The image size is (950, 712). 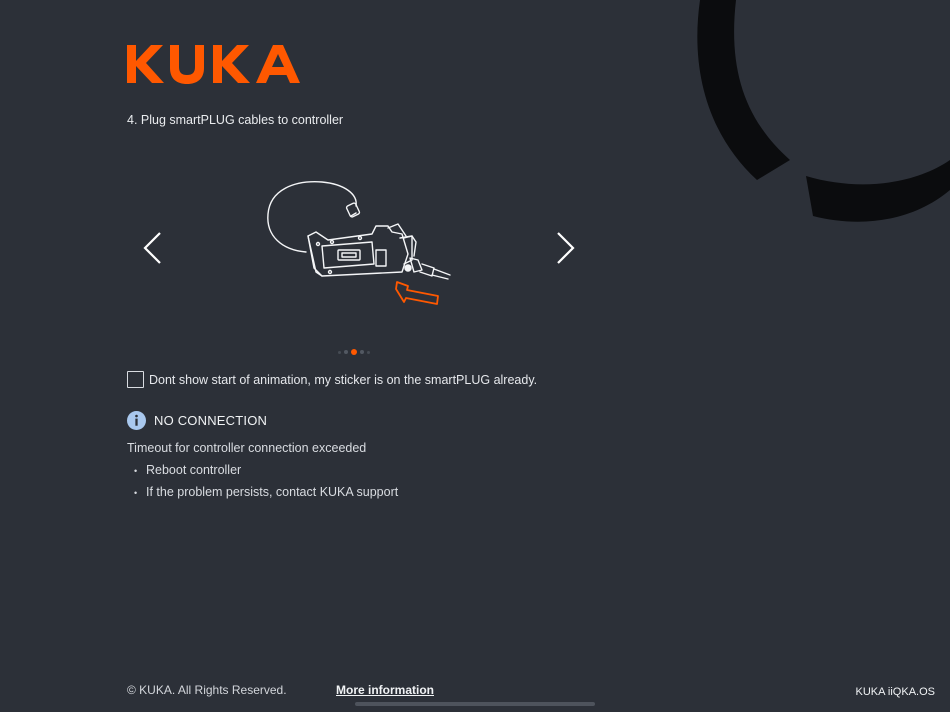 What do you see at coordinates (385, 690) in the screenshot?
I see `more-information-link: More information` at bounding box center [385, 690].